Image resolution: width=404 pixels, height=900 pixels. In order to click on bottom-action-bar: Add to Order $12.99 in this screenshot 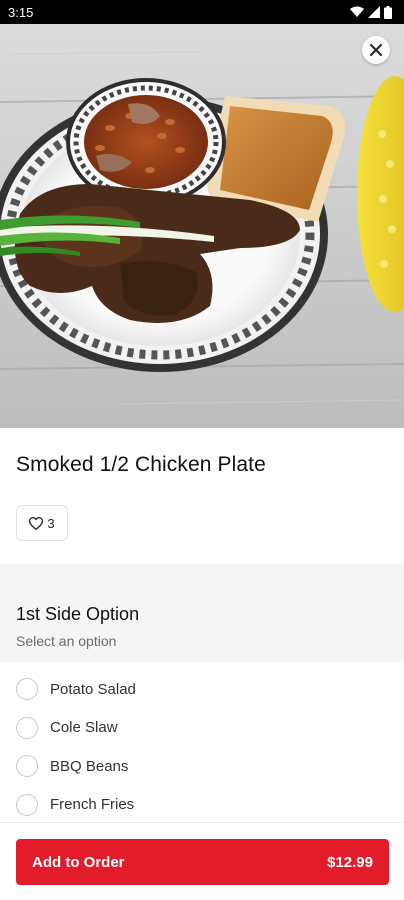, I will do `click(202, 861)`.